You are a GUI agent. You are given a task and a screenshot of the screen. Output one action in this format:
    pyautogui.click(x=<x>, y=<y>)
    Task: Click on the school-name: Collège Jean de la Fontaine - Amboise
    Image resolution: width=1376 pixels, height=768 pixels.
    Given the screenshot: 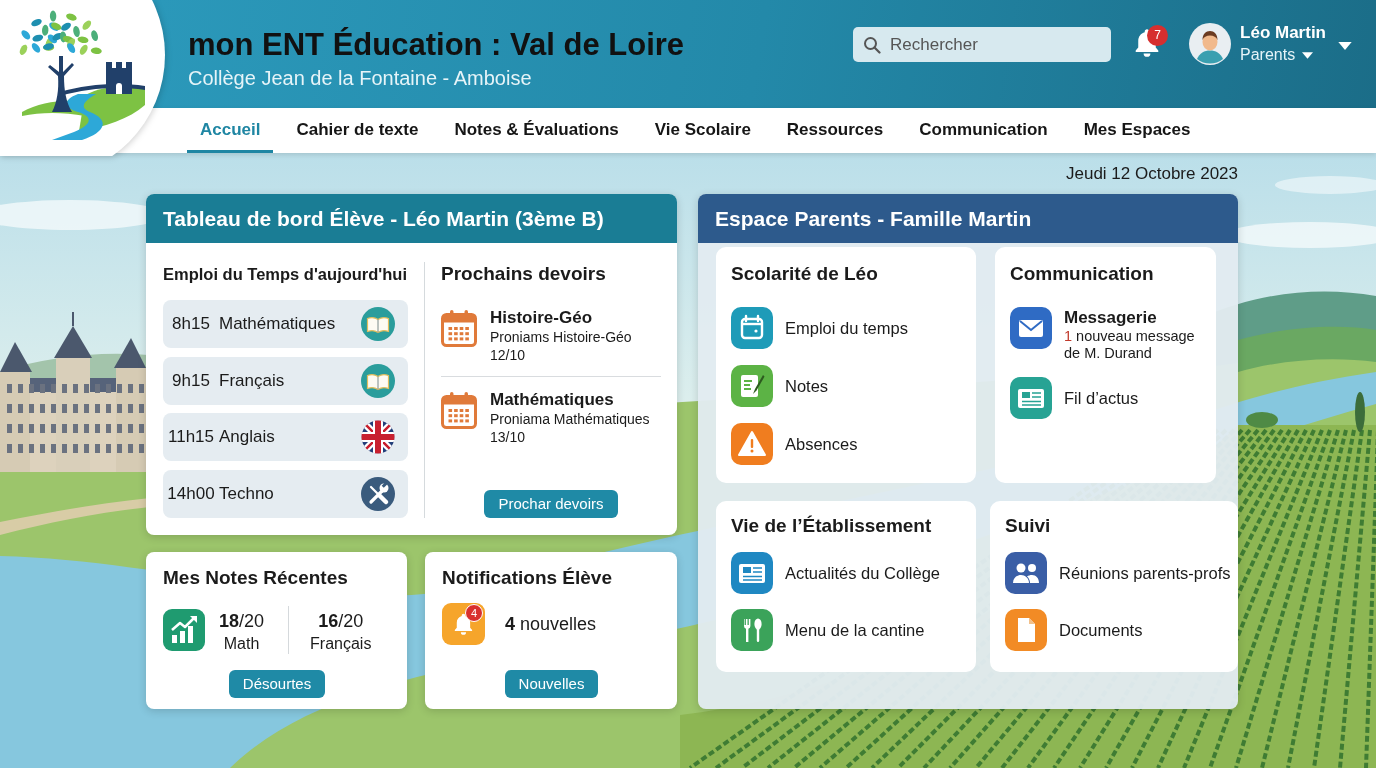 What is the action you would take?
    pyautogui.click(x=360, y=78)
    